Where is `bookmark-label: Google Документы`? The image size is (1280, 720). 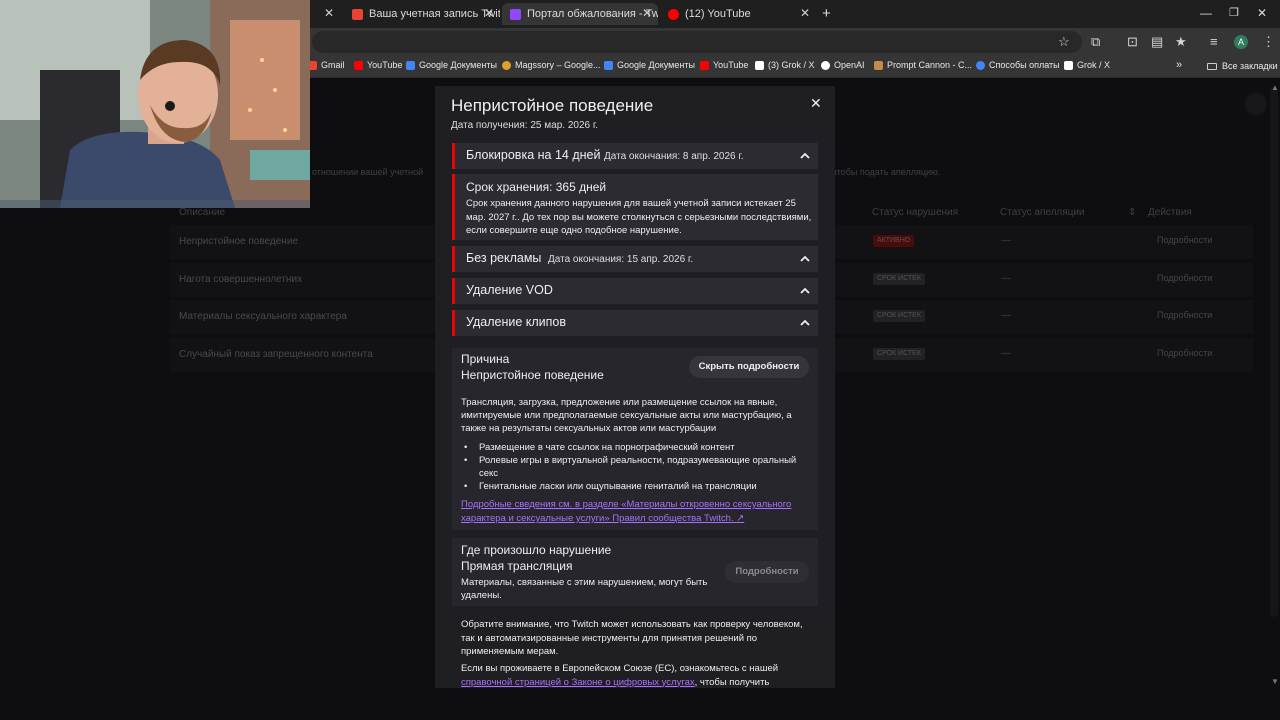 bookmark-label: Google Документы is located at coordinates (458, 65).